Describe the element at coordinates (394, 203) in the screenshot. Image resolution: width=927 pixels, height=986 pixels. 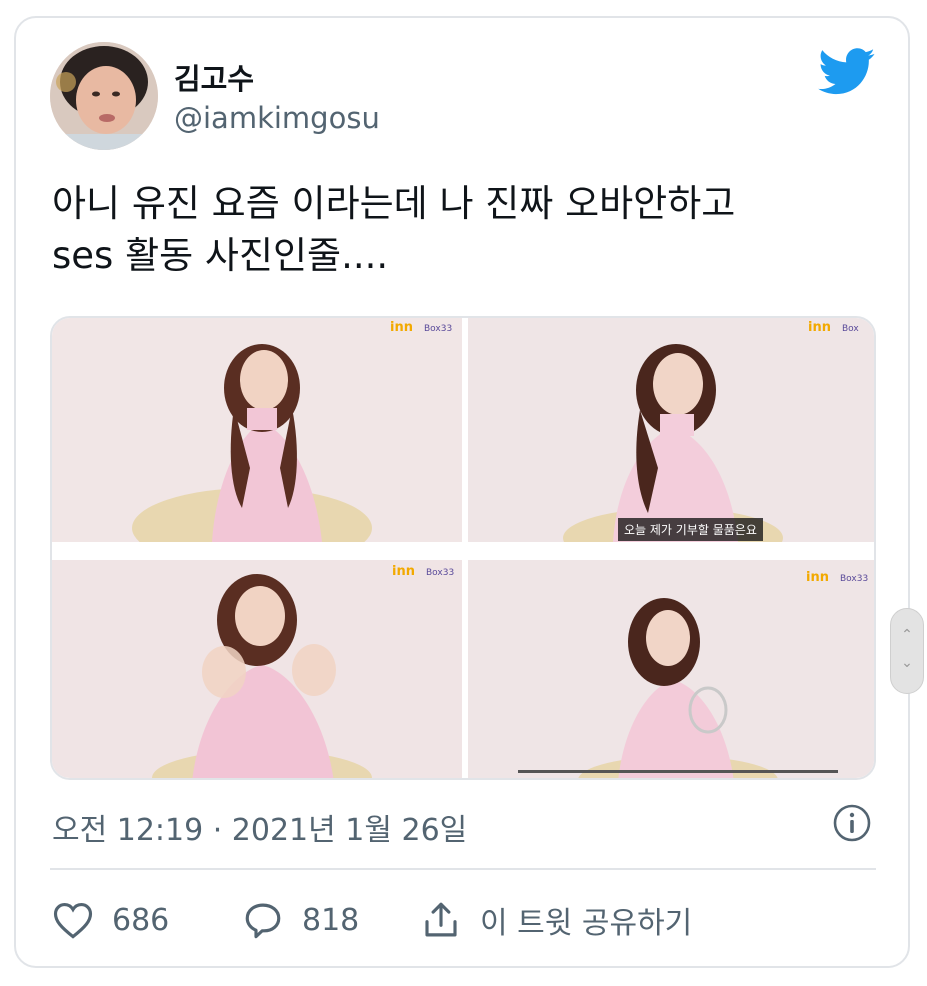
I see `tweet-text-line: 아니 유진 요즘 이라는데 나 진짜 오바안하고` at that location.